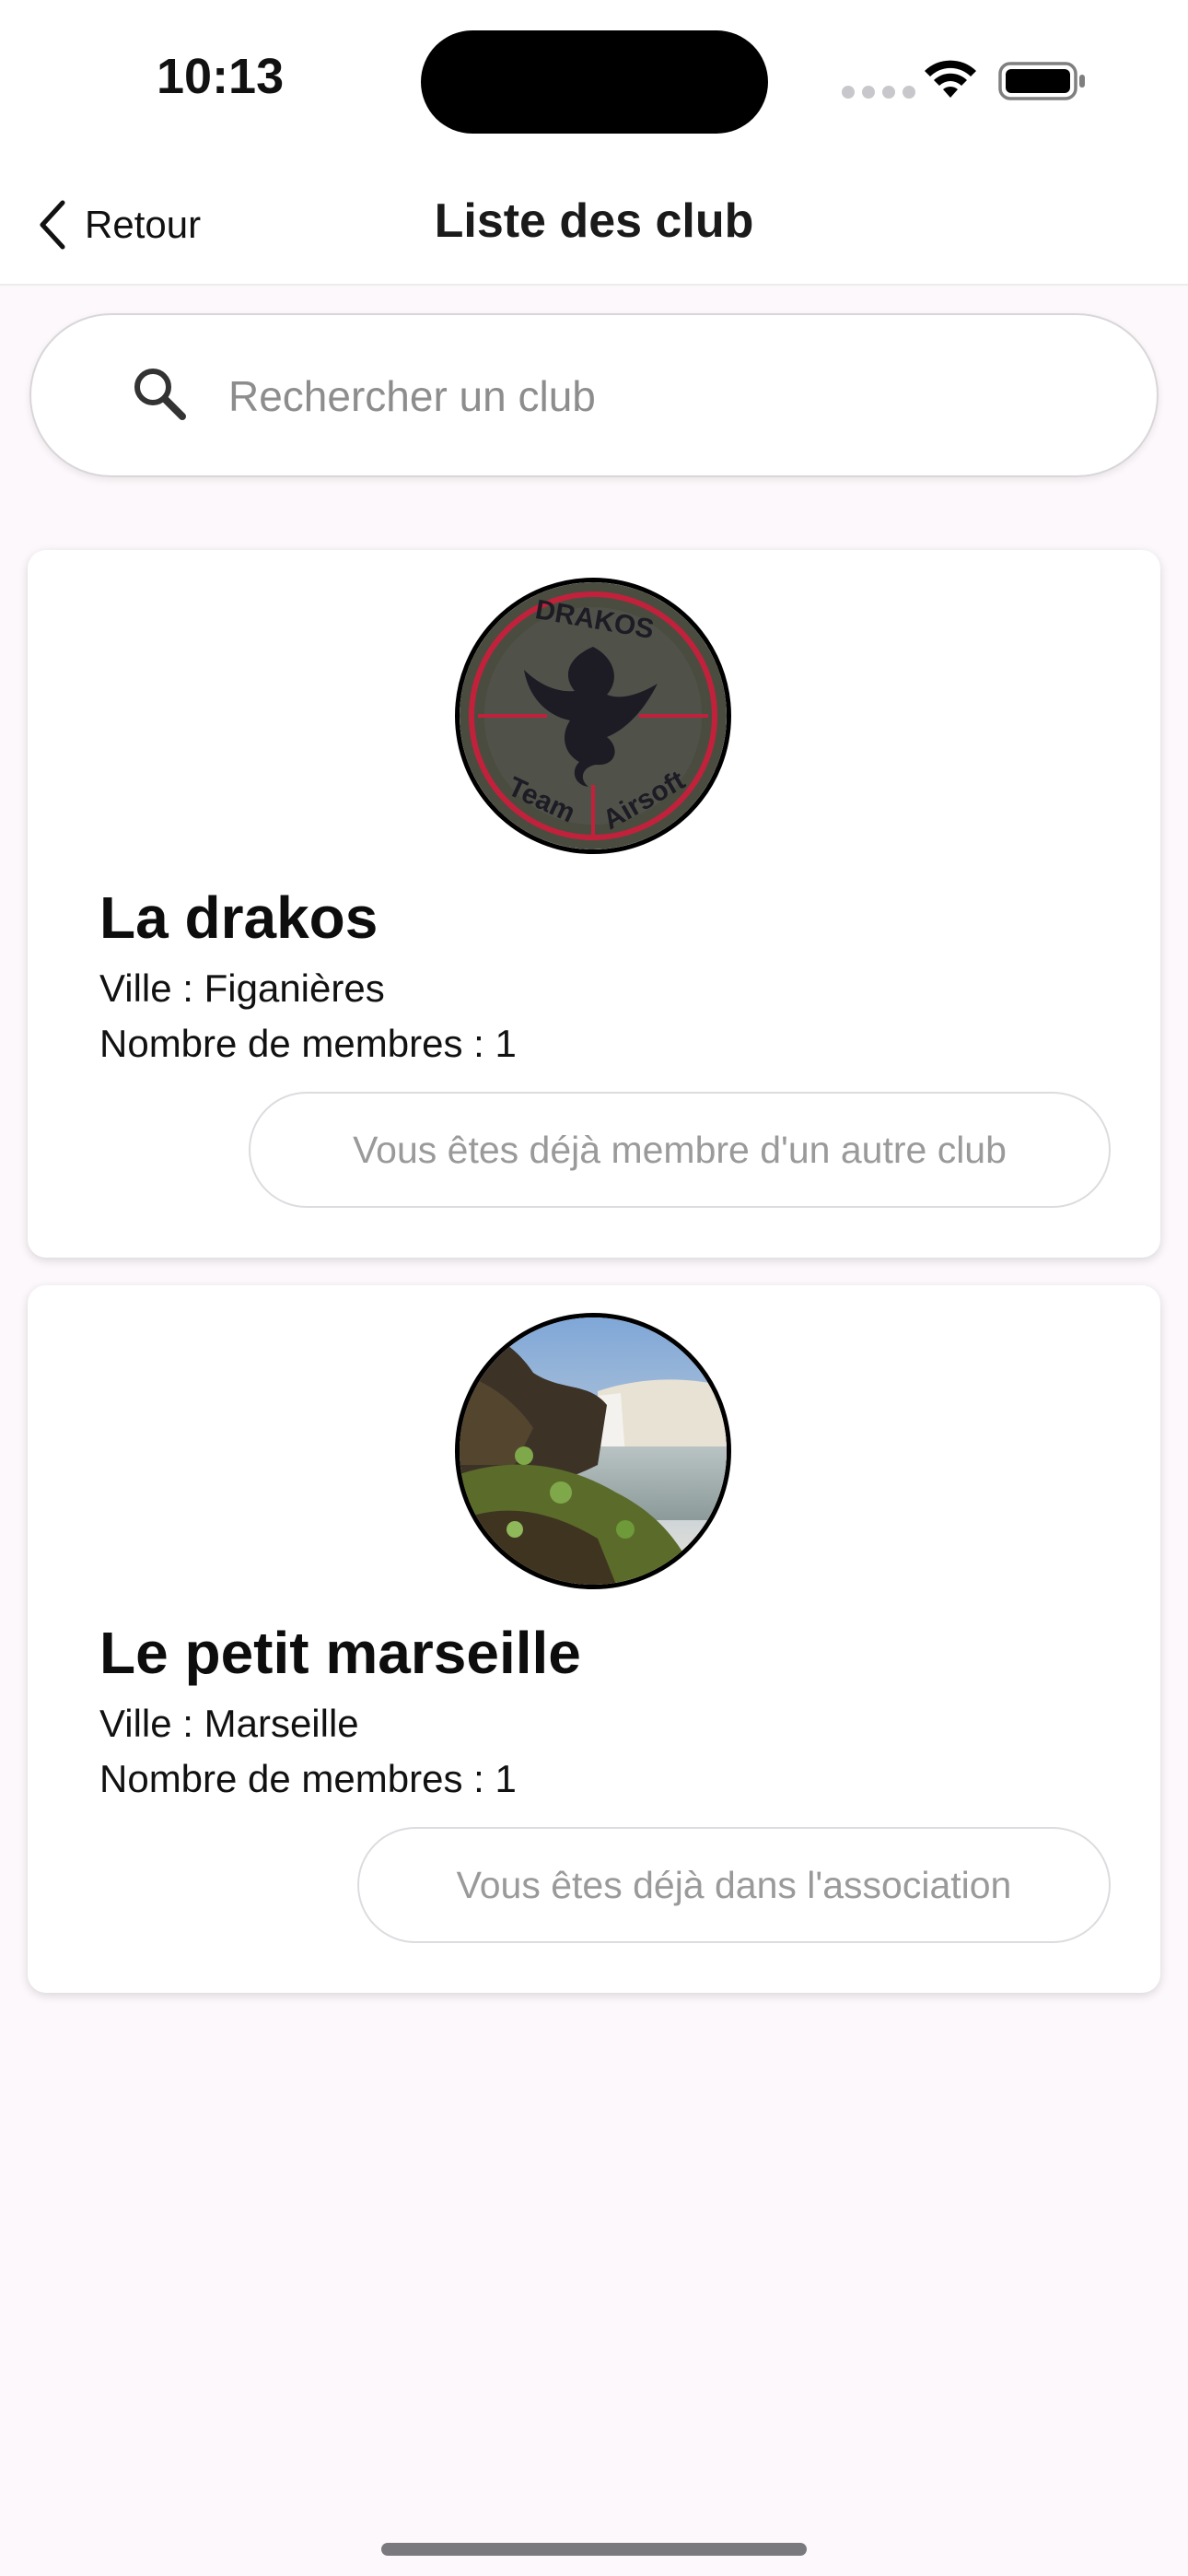 The width and height of the screenshot is (1188, 2576). What do you see at coordinates (670, 396) in the screenshot?
I see `search-input` at bounding box center [670, 396].